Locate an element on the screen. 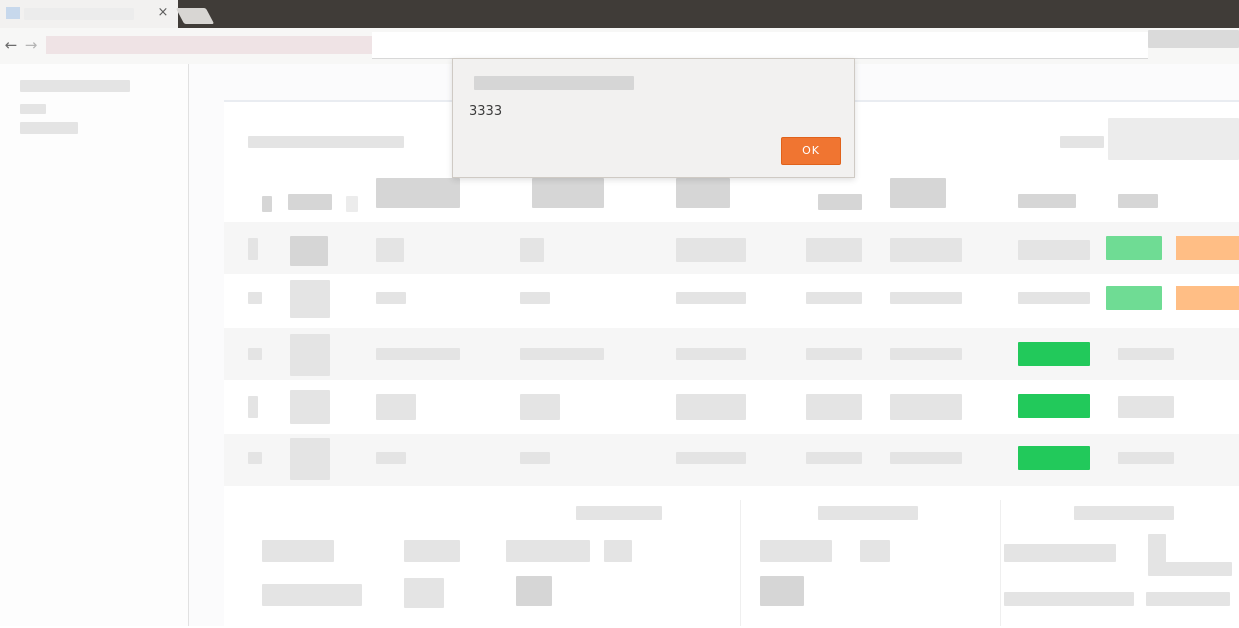 The height and width of the screenshot is (628, 1239). search-input is located at coordinates (1173, 139).